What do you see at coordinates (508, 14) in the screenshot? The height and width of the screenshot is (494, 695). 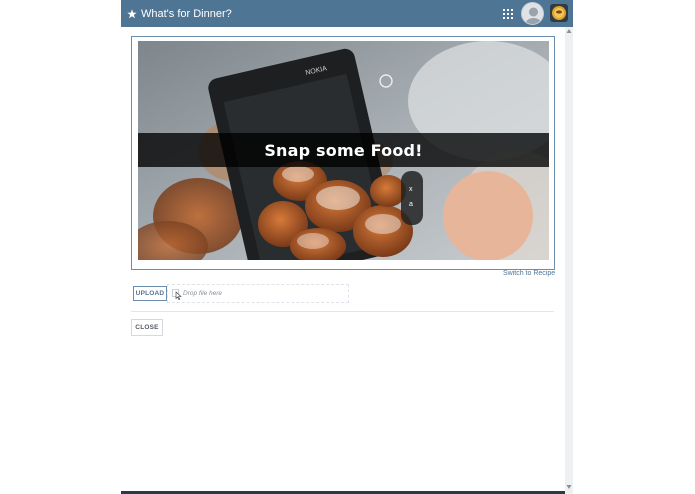 I see `apps-grid-icon` at bounding box center [508, 14].